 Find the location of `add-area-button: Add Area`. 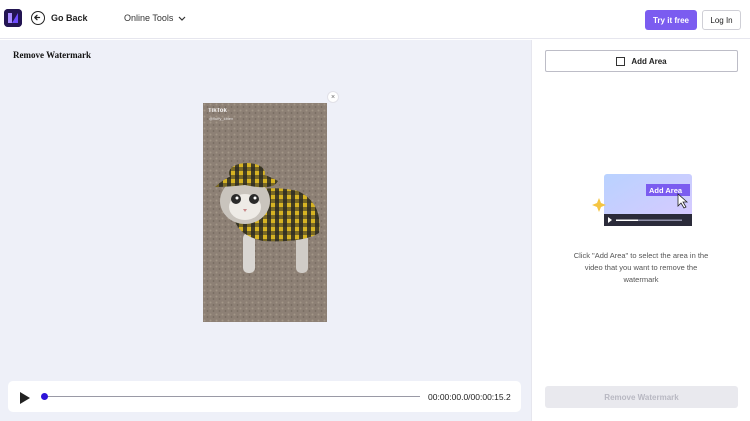

add-area-button: Add Area is located at coordinates (641, 61).